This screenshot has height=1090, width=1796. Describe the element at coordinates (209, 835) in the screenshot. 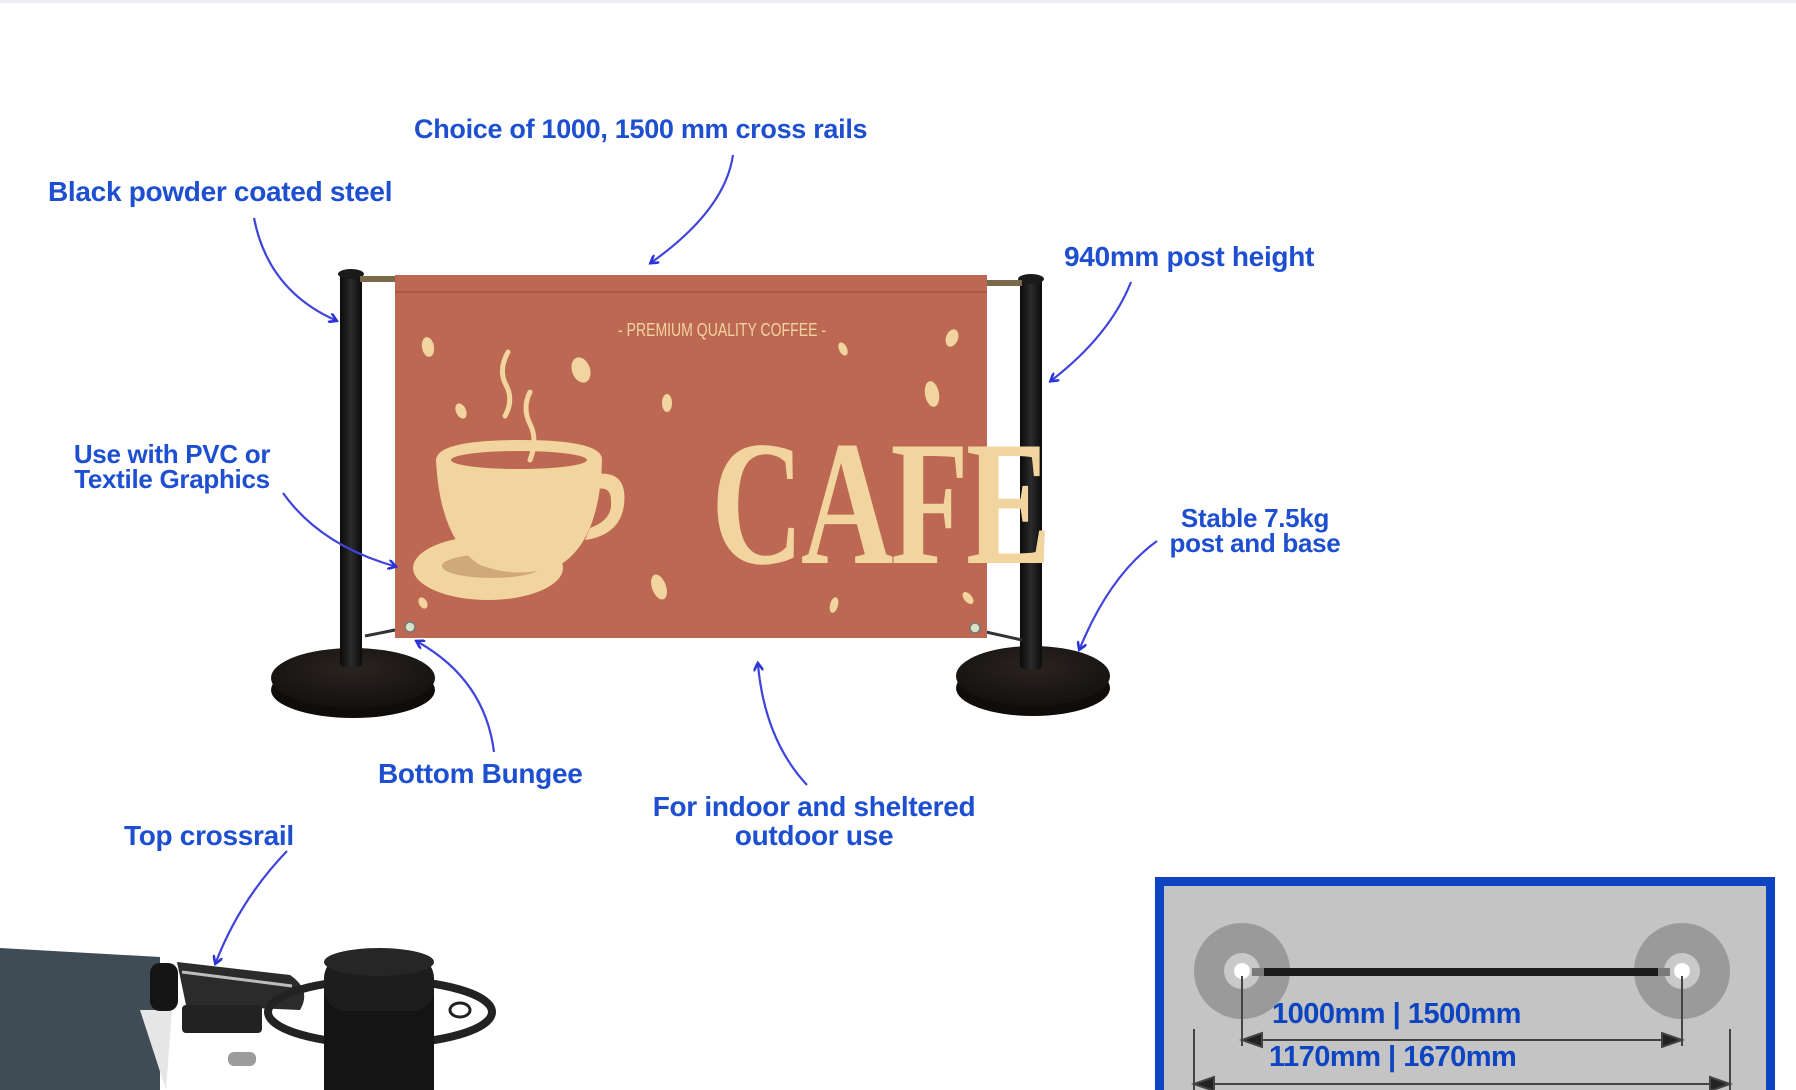

I see `callout-crossrail: Top crossrail` at that location.